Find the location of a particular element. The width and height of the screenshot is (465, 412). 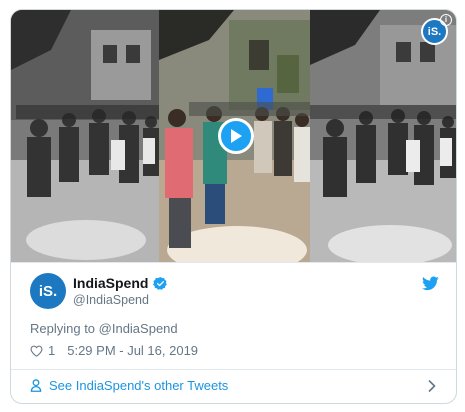

verified-badge-icon is located at coordinates (160, 283).